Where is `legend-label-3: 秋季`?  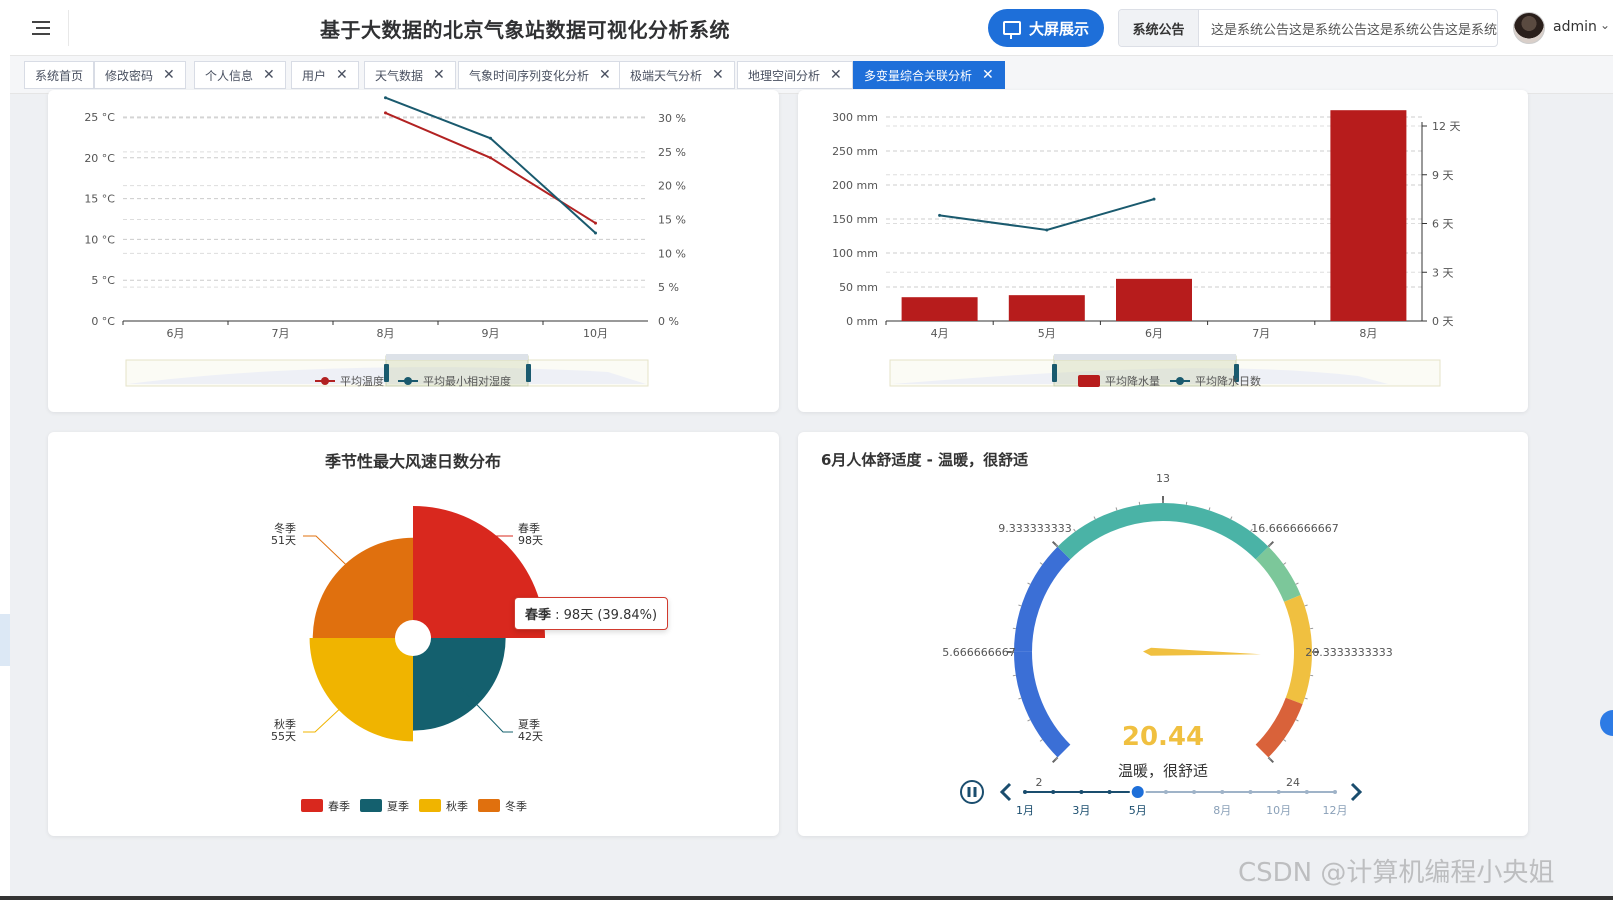
legend-label-3: 秋季 is located at coordinates (457, 806).